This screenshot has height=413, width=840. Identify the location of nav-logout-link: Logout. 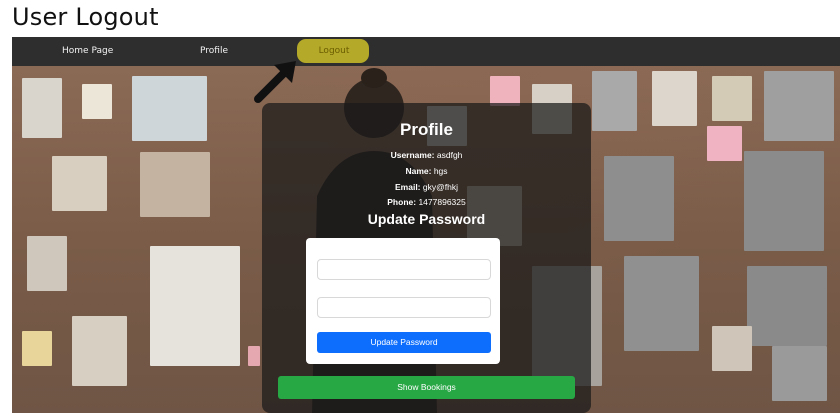
(334, 51).